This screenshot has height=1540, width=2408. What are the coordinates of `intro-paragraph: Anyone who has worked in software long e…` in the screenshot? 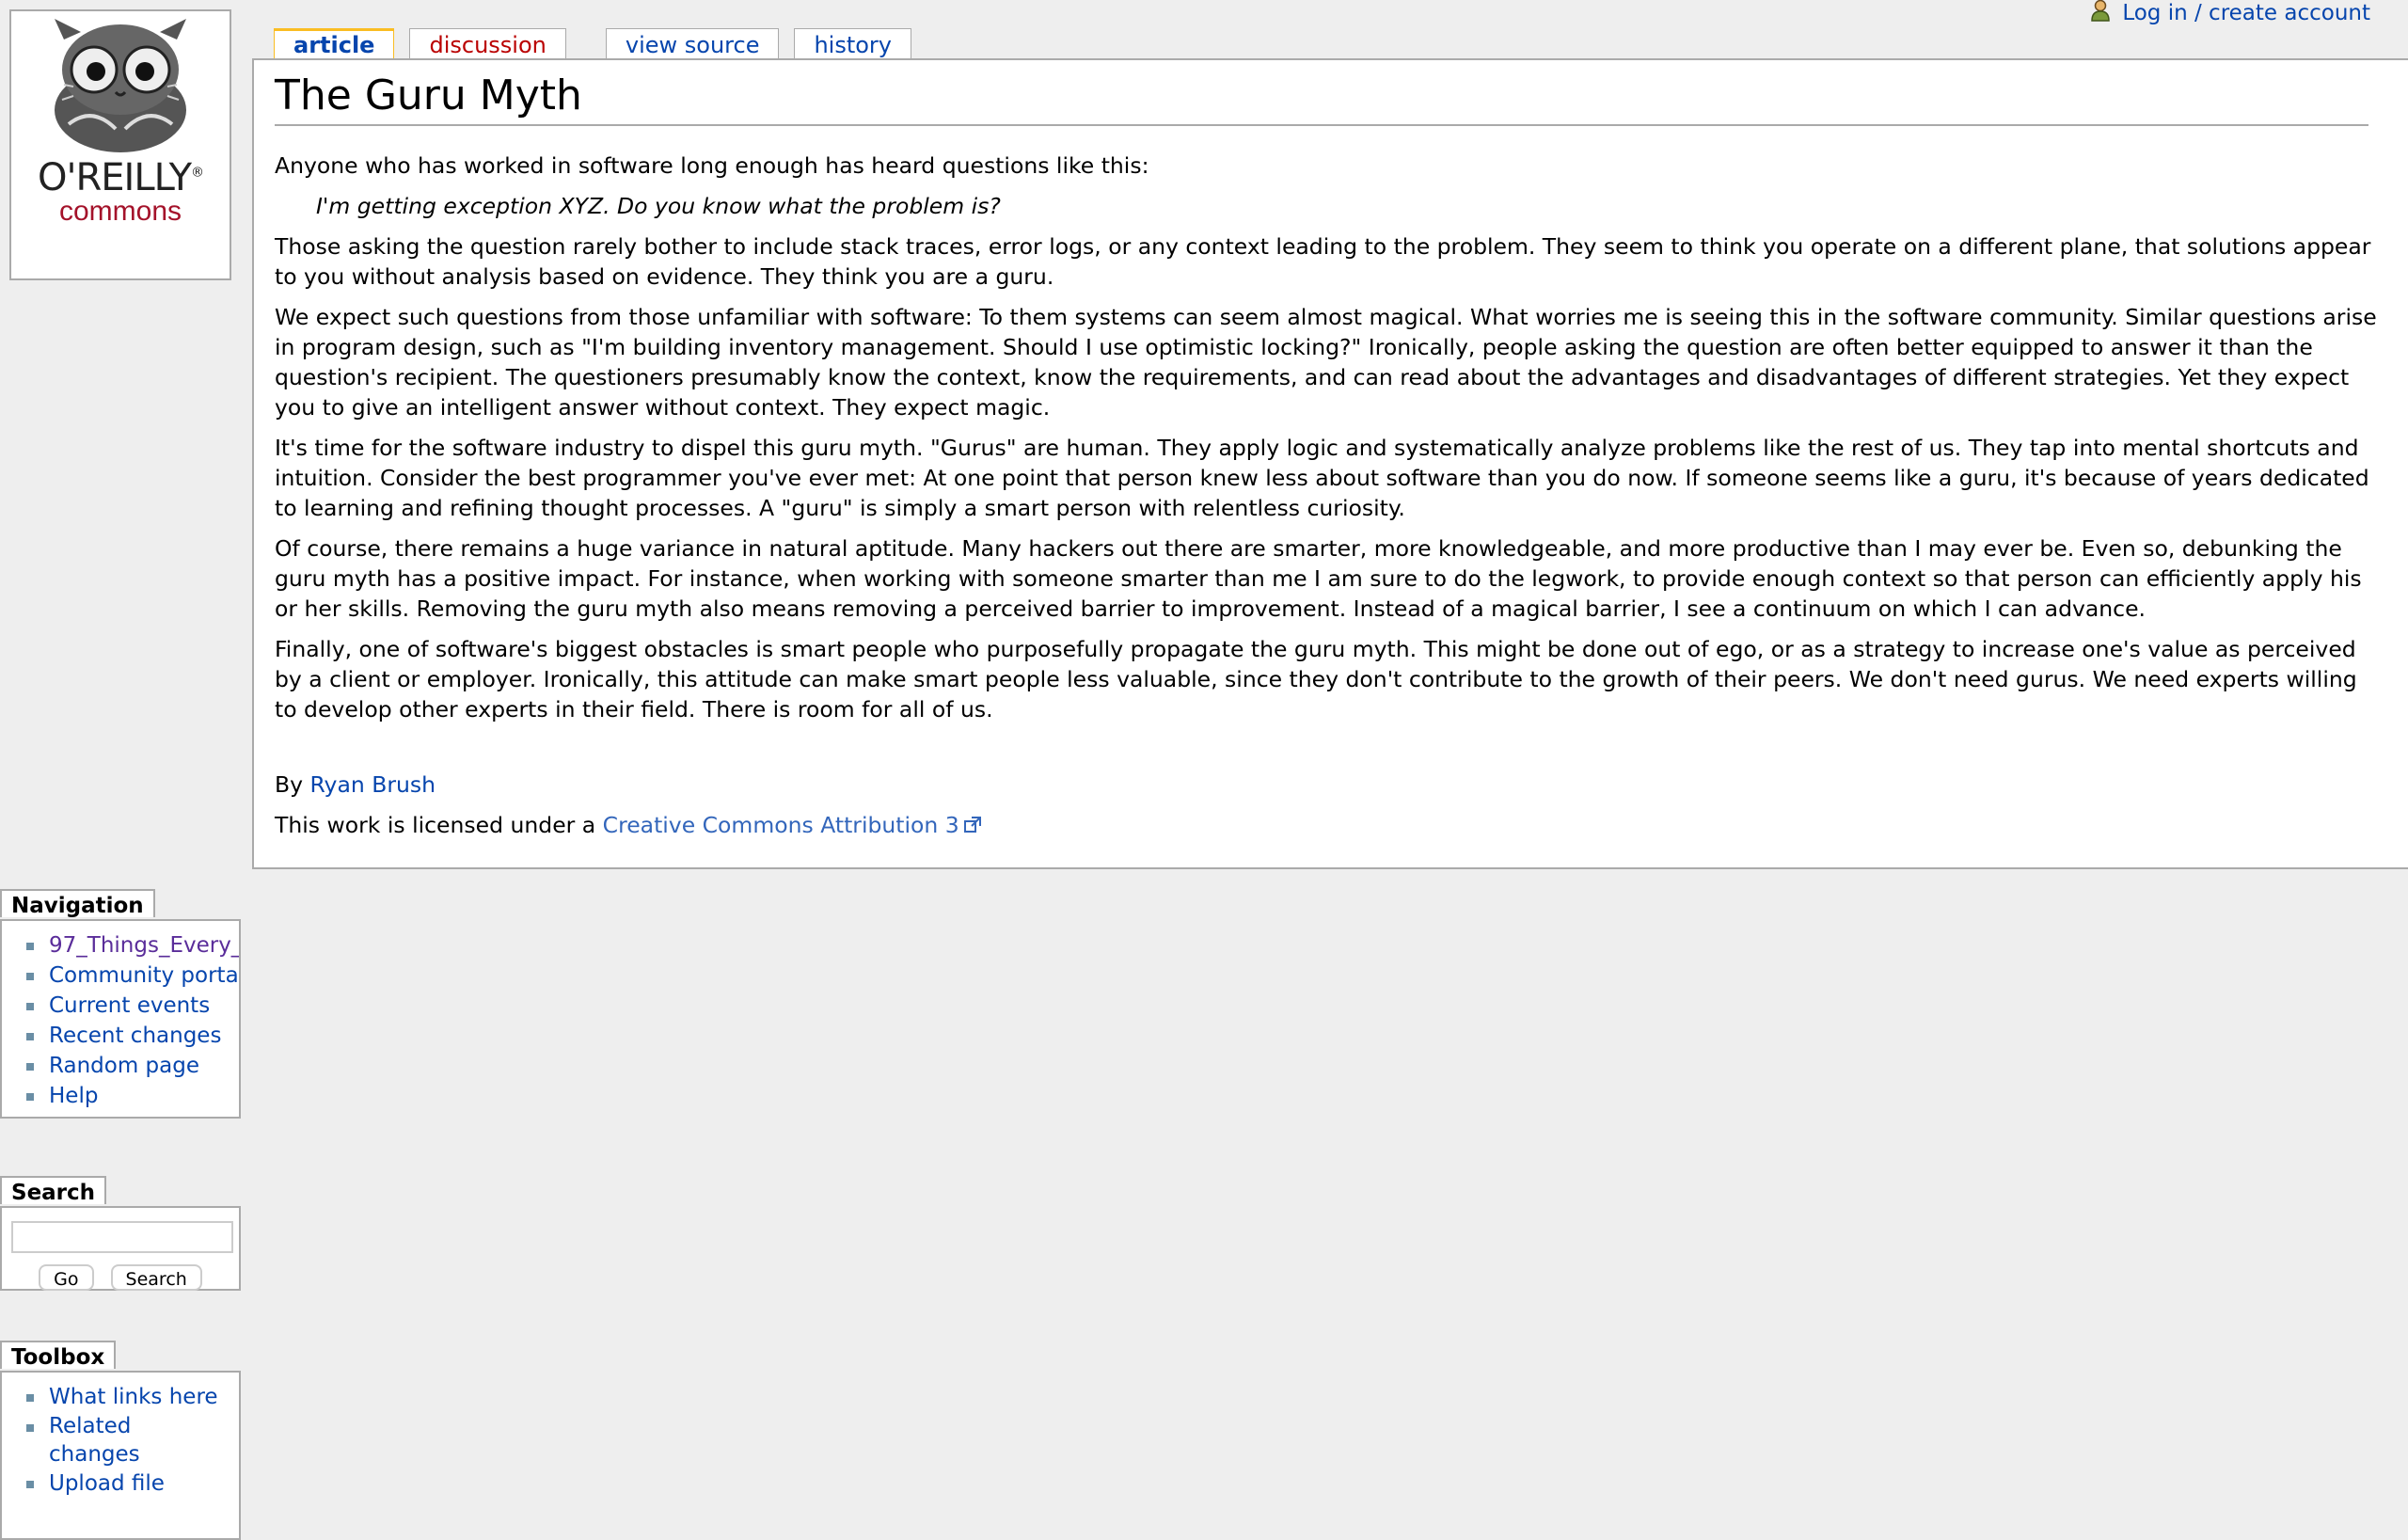 It's located at (712, 165).